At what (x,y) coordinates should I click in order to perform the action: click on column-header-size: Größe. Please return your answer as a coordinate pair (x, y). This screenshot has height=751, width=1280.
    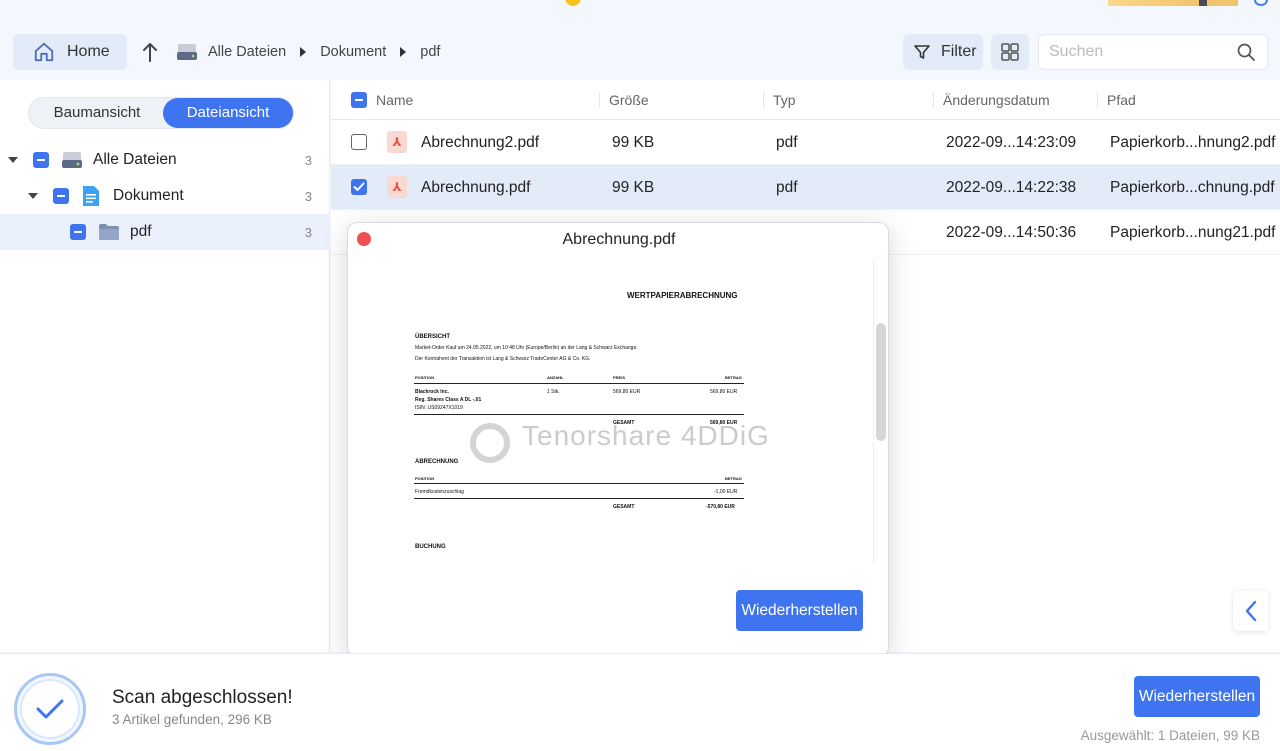
    Looking at the image, I should click on (629, 100).